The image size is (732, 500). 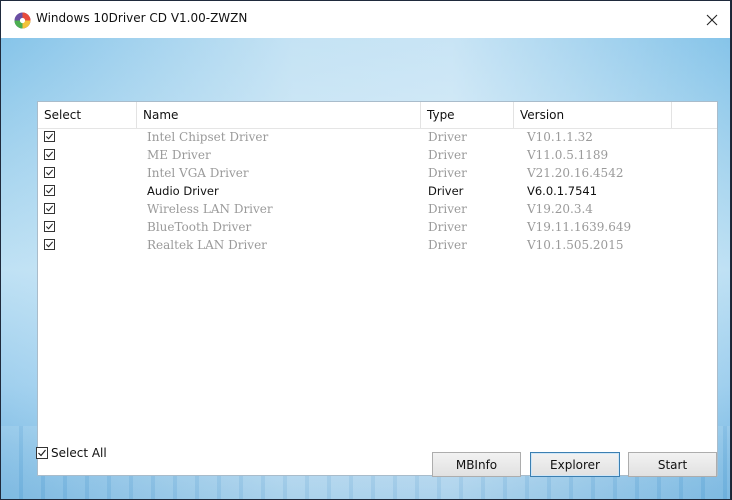 I want to click on list-item: ME Driver Driver V11.0.5.1189, so click(x=377, y=155).